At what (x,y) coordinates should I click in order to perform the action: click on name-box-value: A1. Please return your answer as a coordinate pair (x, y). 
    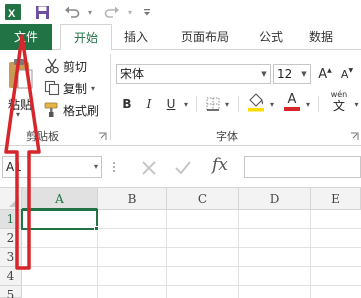
    Looking at the image, I should click on (14, 167).